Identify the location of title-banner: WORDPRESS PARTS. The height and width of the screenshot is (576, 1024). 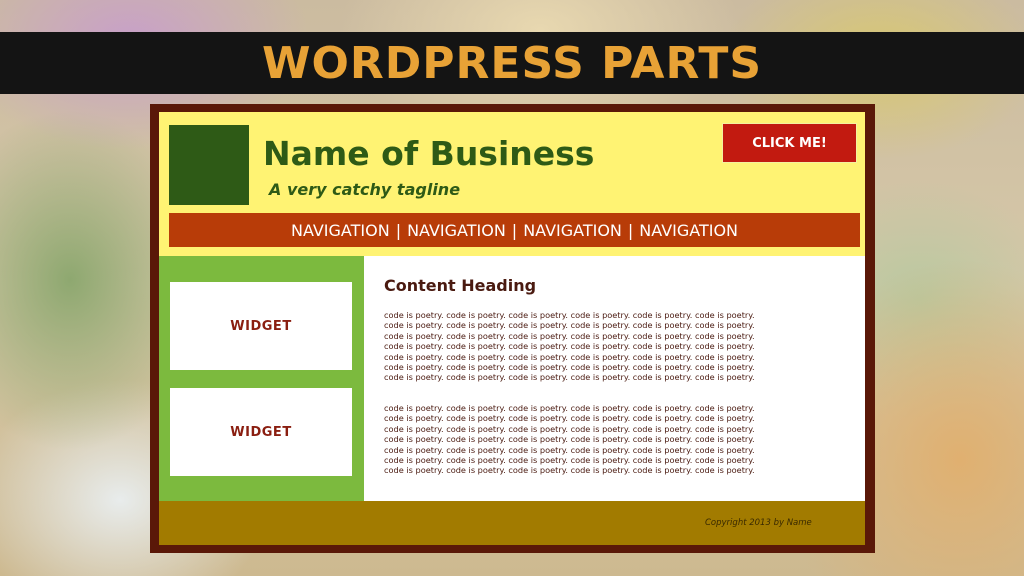
(512, 63).